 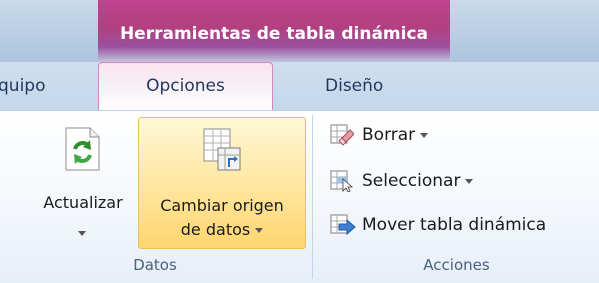 I want to click on change-data-source-button: Cambiar origen de datos, so click(x=222, y=183).